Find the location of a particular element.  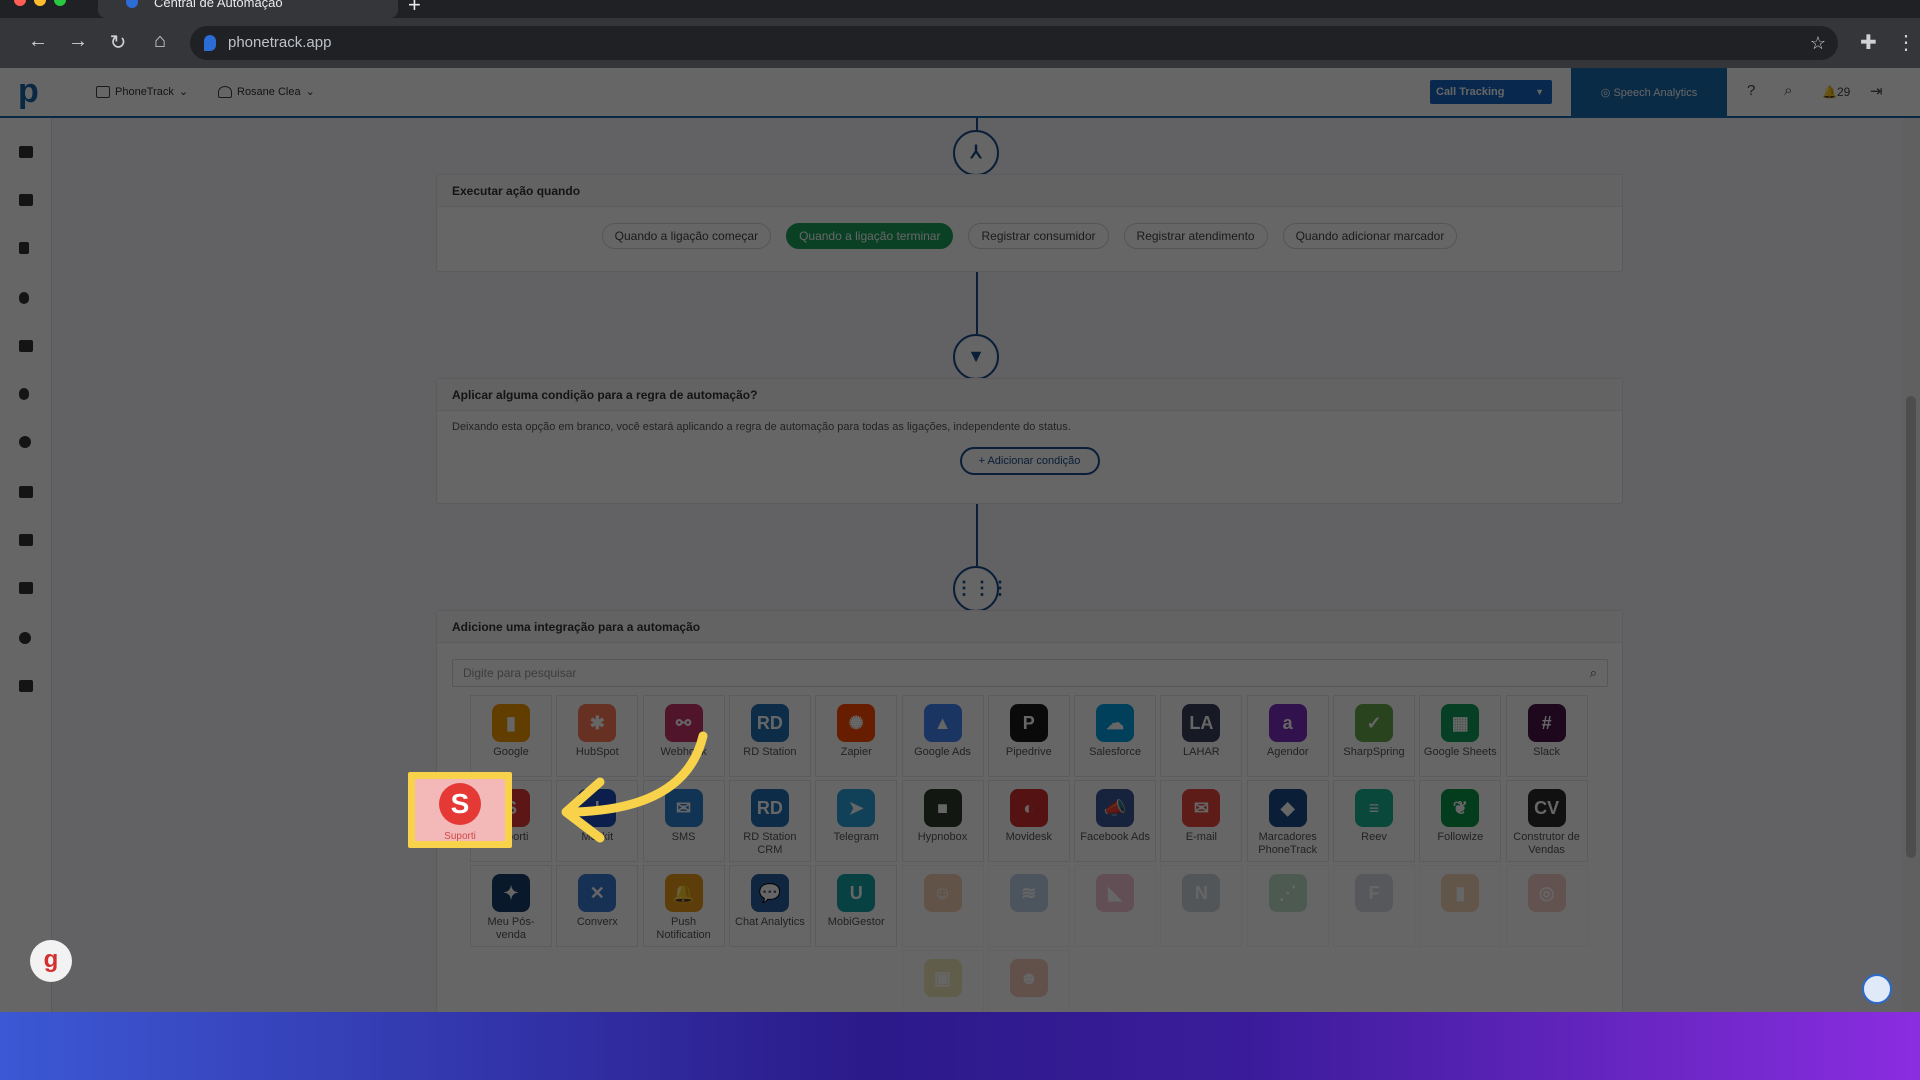

scrollbar-thumb is located at coordinates (1911, 627).